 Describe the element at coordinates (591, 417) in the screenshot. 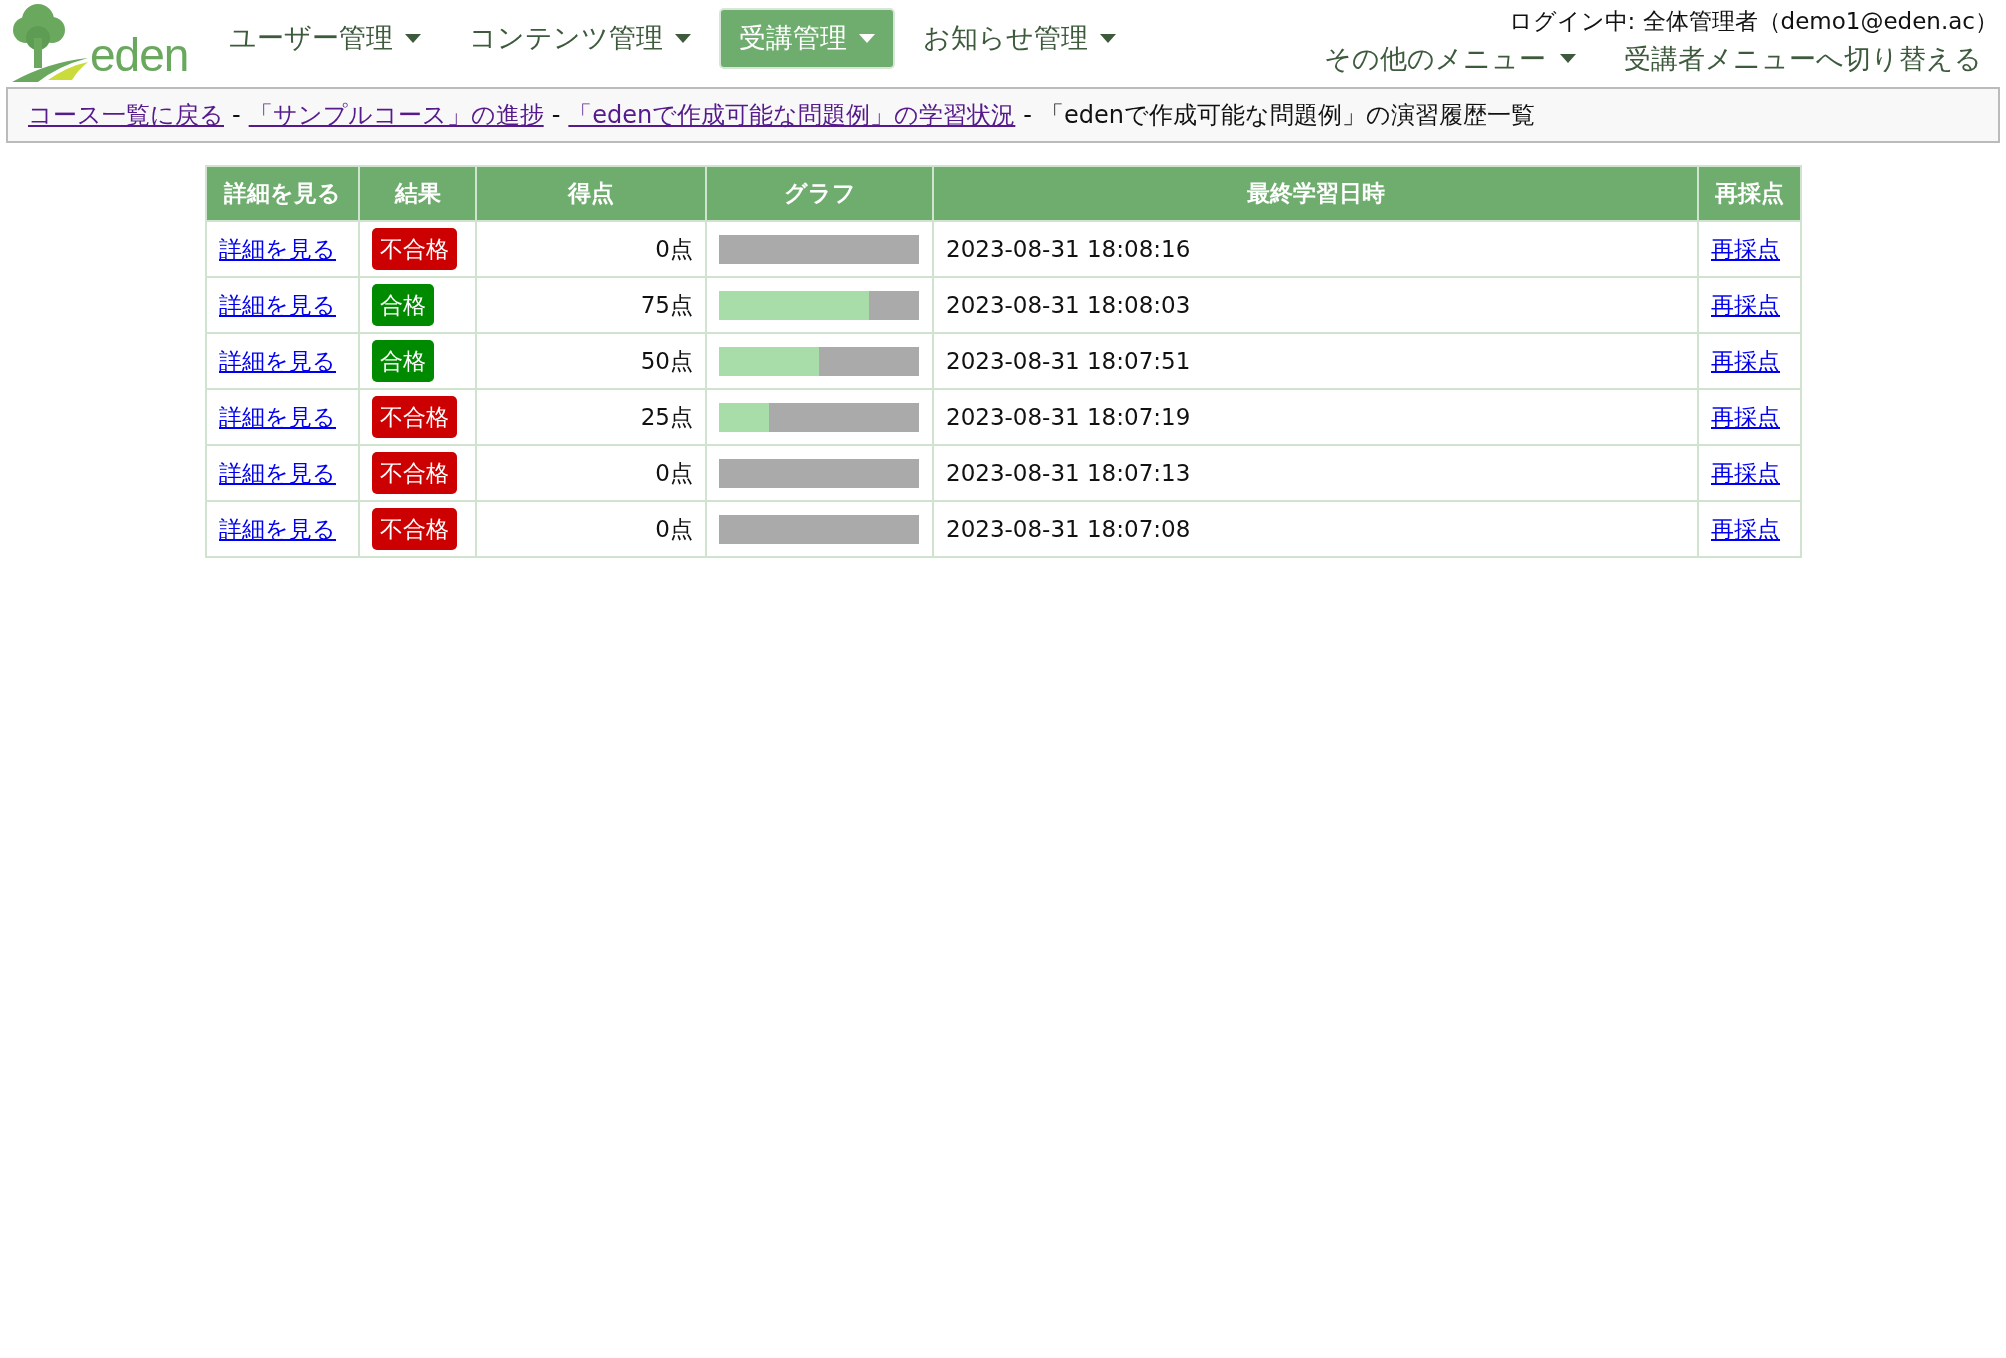

I see `score-cell: 25点` at that location.